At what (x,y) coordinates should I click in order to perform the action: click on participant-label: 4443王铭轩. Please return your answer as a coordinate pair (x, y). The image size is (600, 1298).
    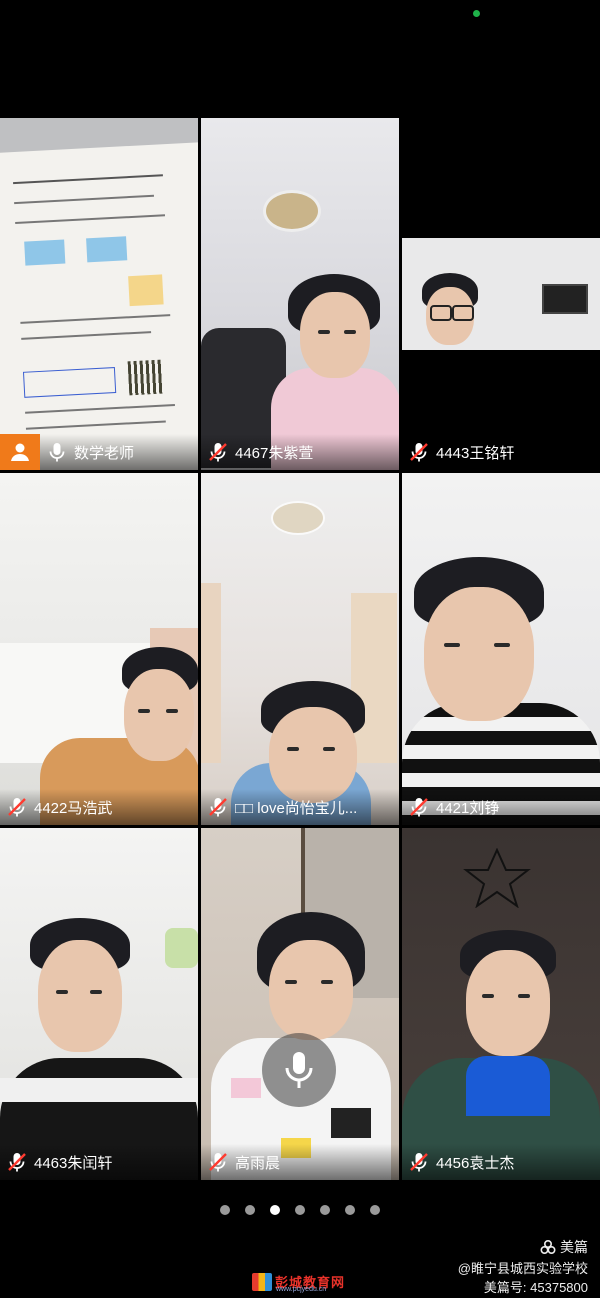
    Looking at the image, I should click on (501, 452).